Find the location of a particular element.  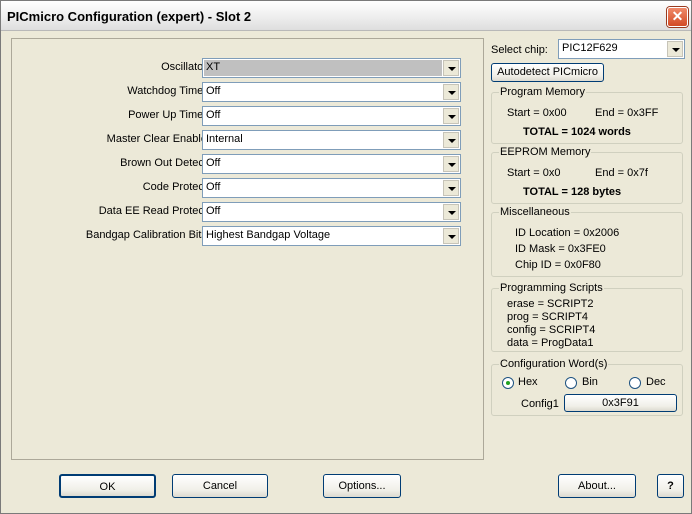

cancel-button: Cancel is located at coordinates (220, 486).